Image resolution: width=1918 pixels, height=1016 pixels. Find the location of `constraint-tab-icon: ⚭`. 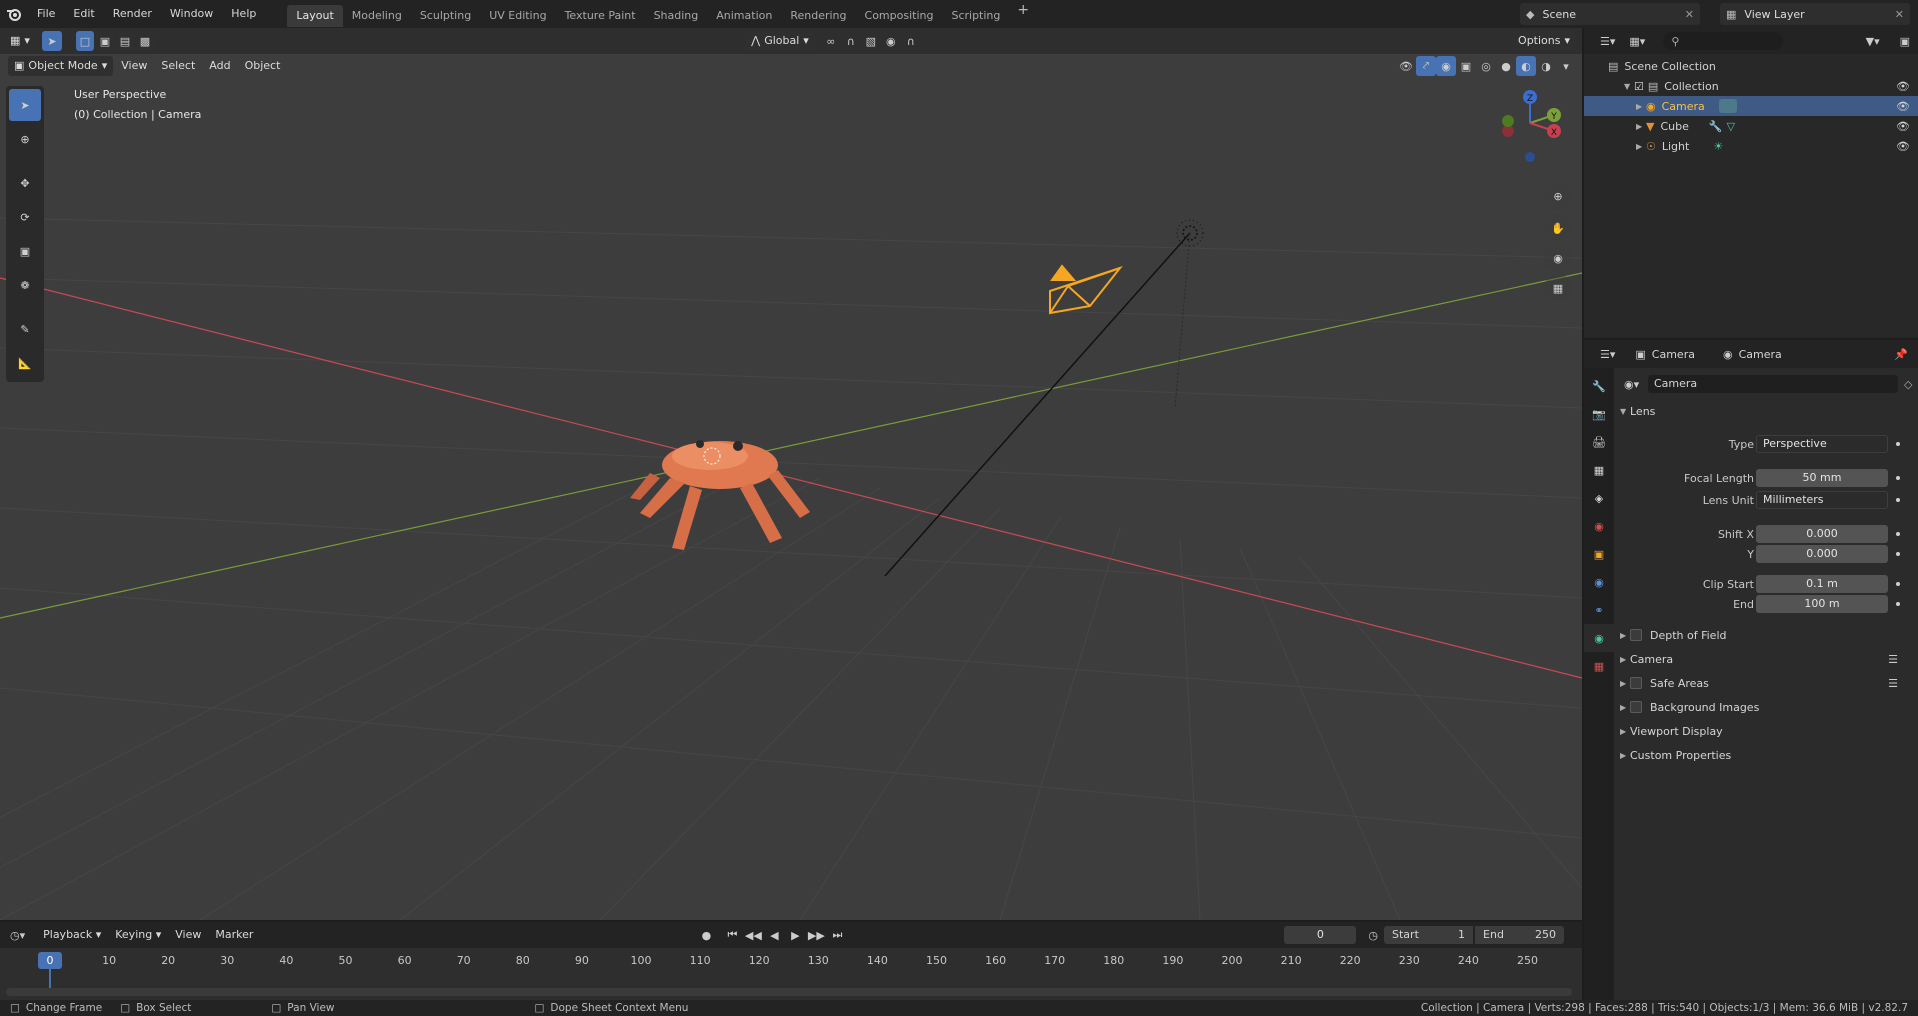

constraint-tab-icon: ⚭ is located at coordinates (1599, 610).